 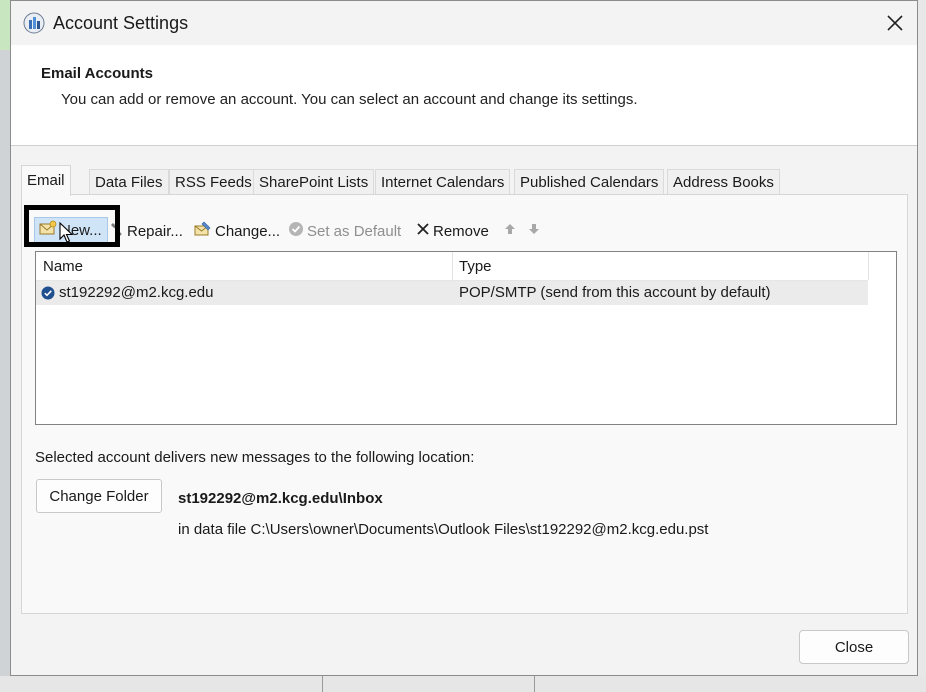 I want to click on change-folder-button: Change Folder, so click(x=99, y=496).